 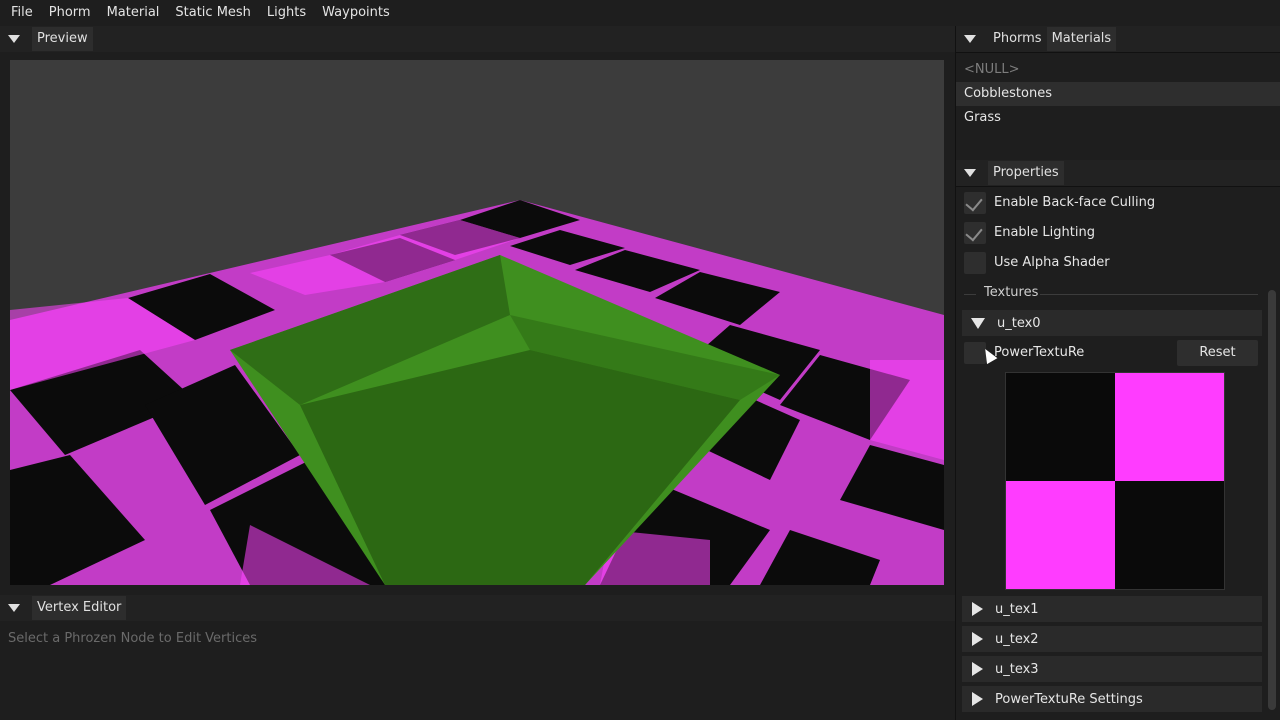 I want to click on tree-node-u-tex0: u_tex0, so click(x=1112, y=323).